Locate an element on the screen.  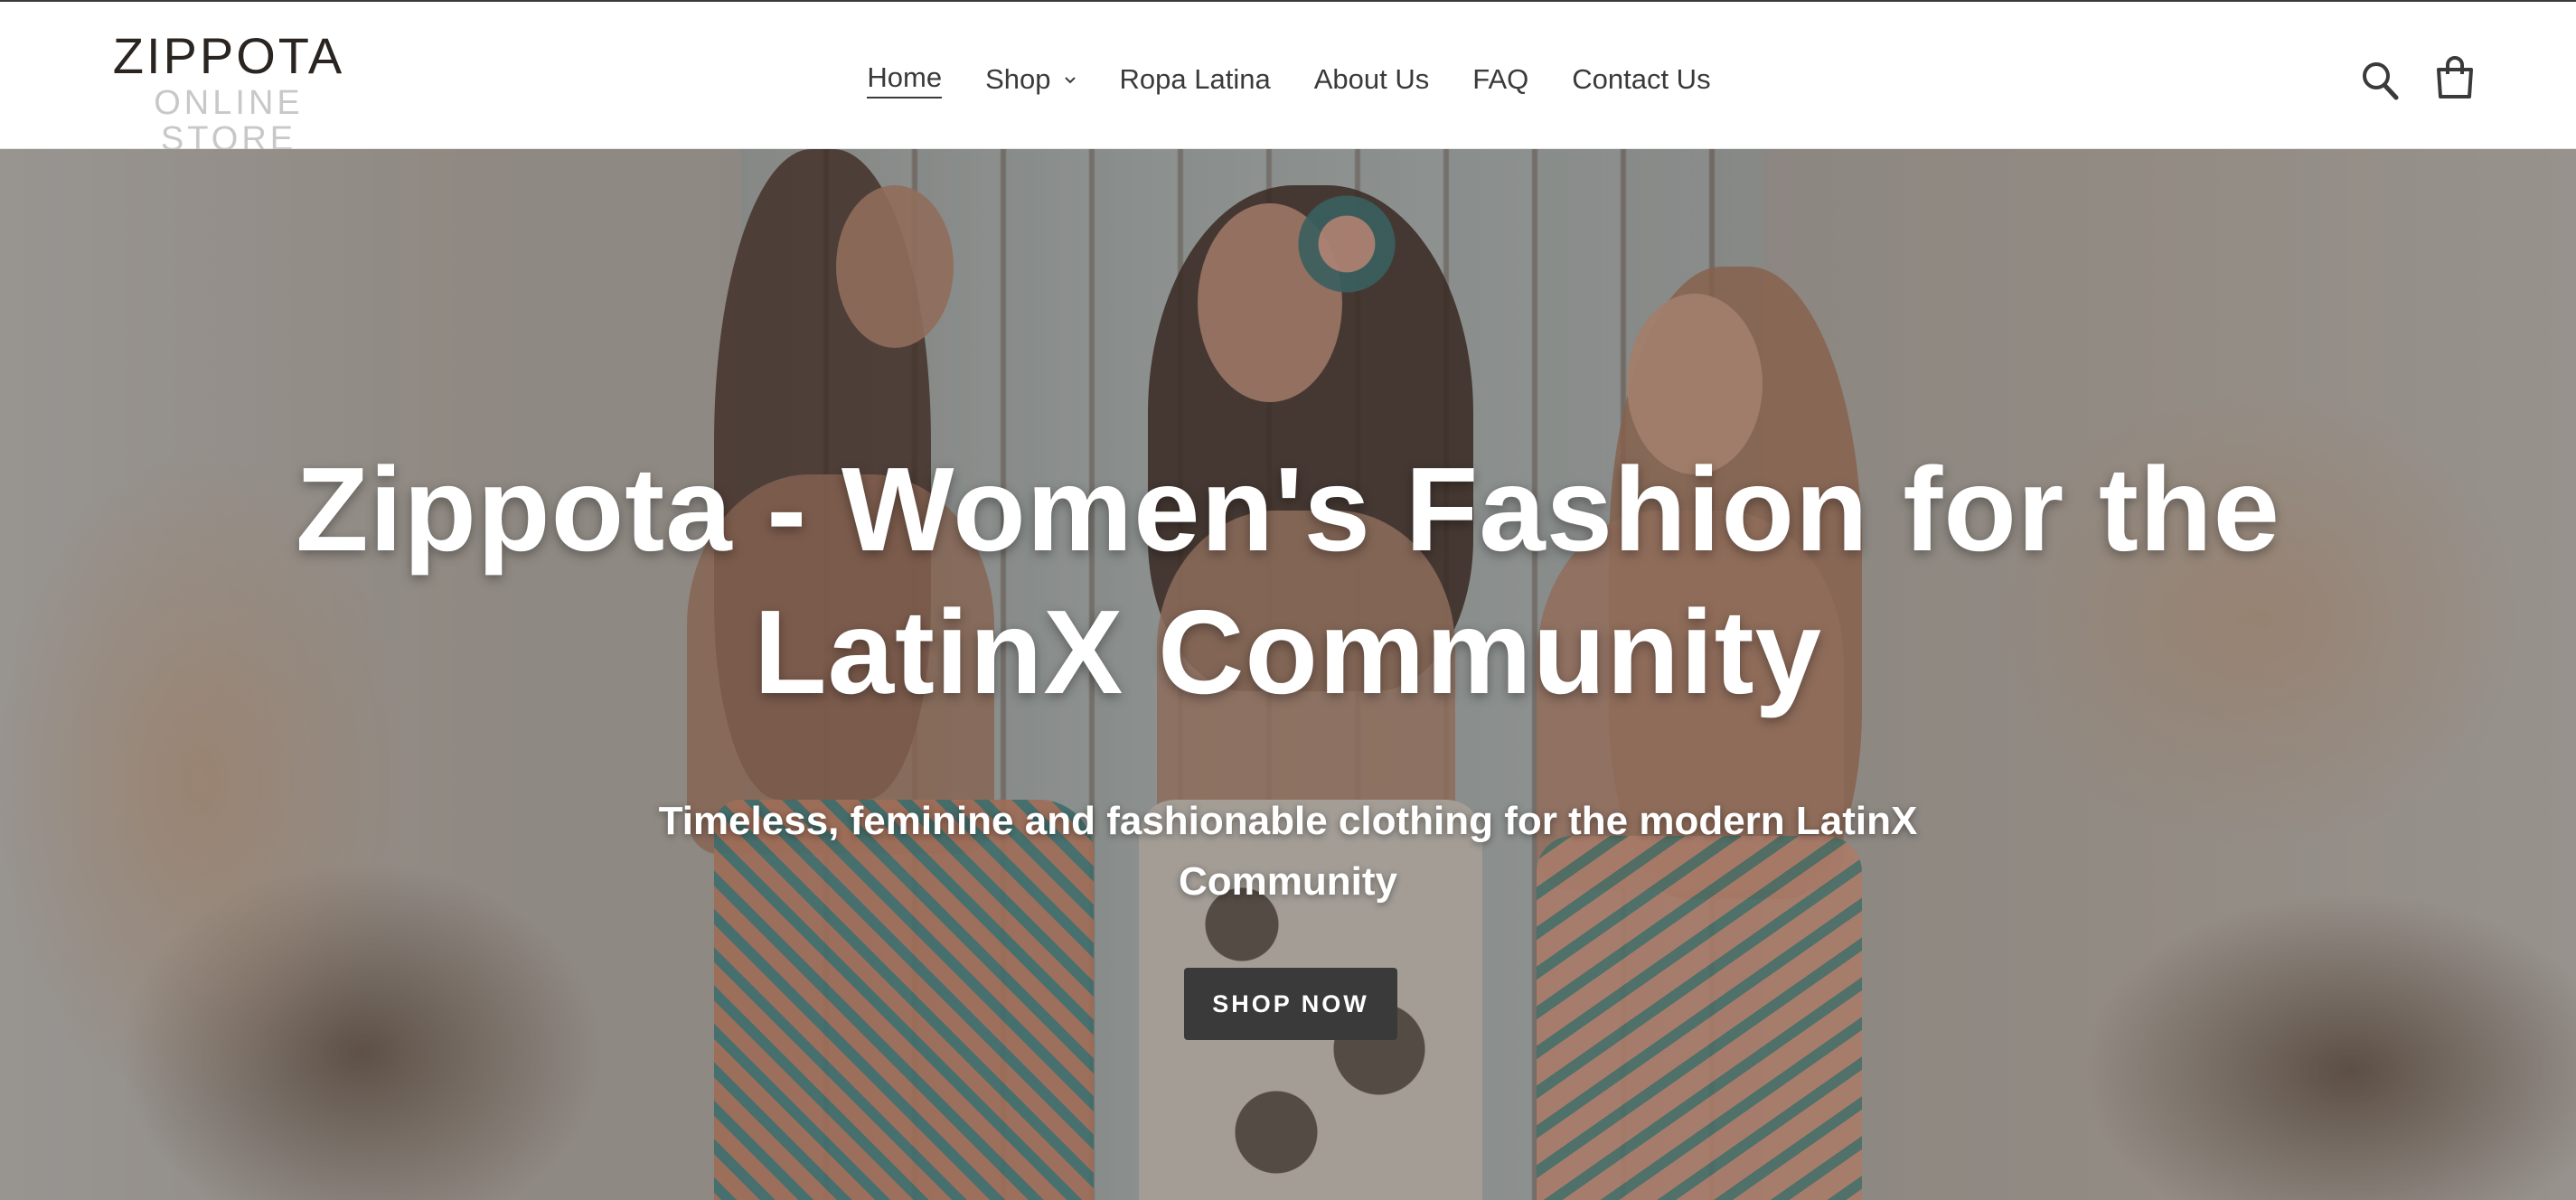
nav-item-home: Home is located at coordinates (905, 79).